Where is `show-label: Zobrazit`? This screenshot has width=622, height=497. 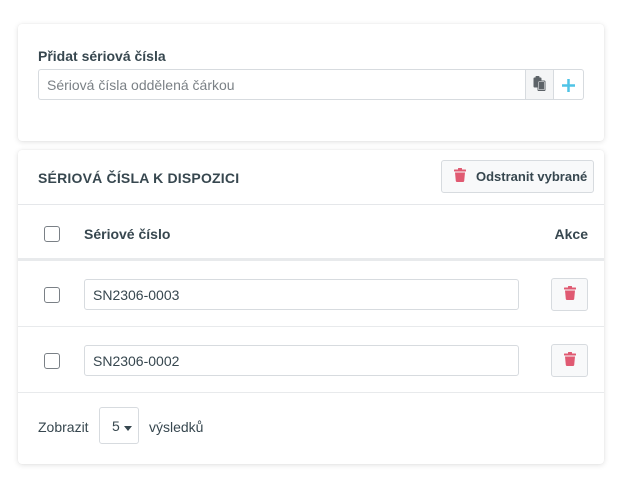 show-label: Zobrazit is located at coordinates (63, 427).